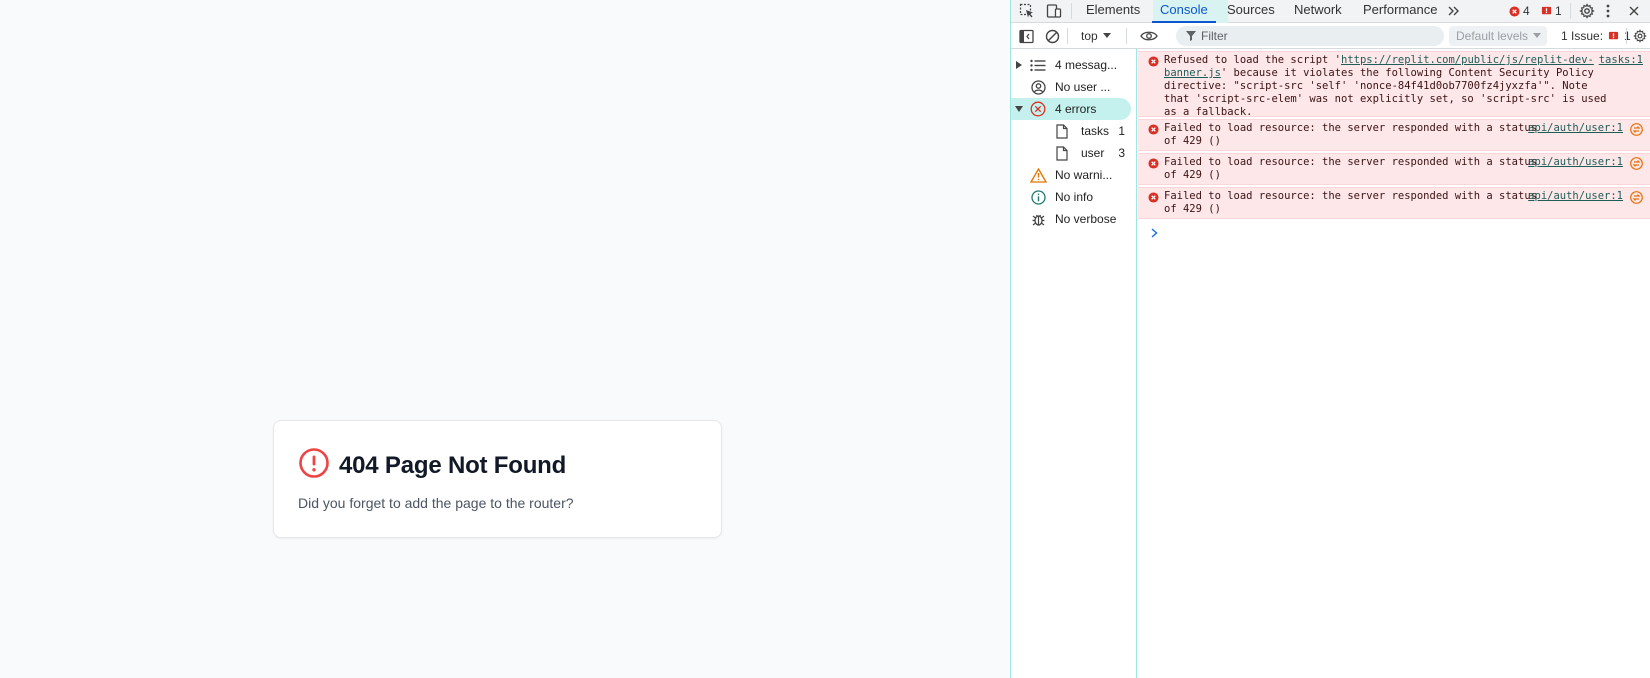 The width and height of the screenshot is (1650, 678). I want to click on caret-down-icon, so click(1019, 109).